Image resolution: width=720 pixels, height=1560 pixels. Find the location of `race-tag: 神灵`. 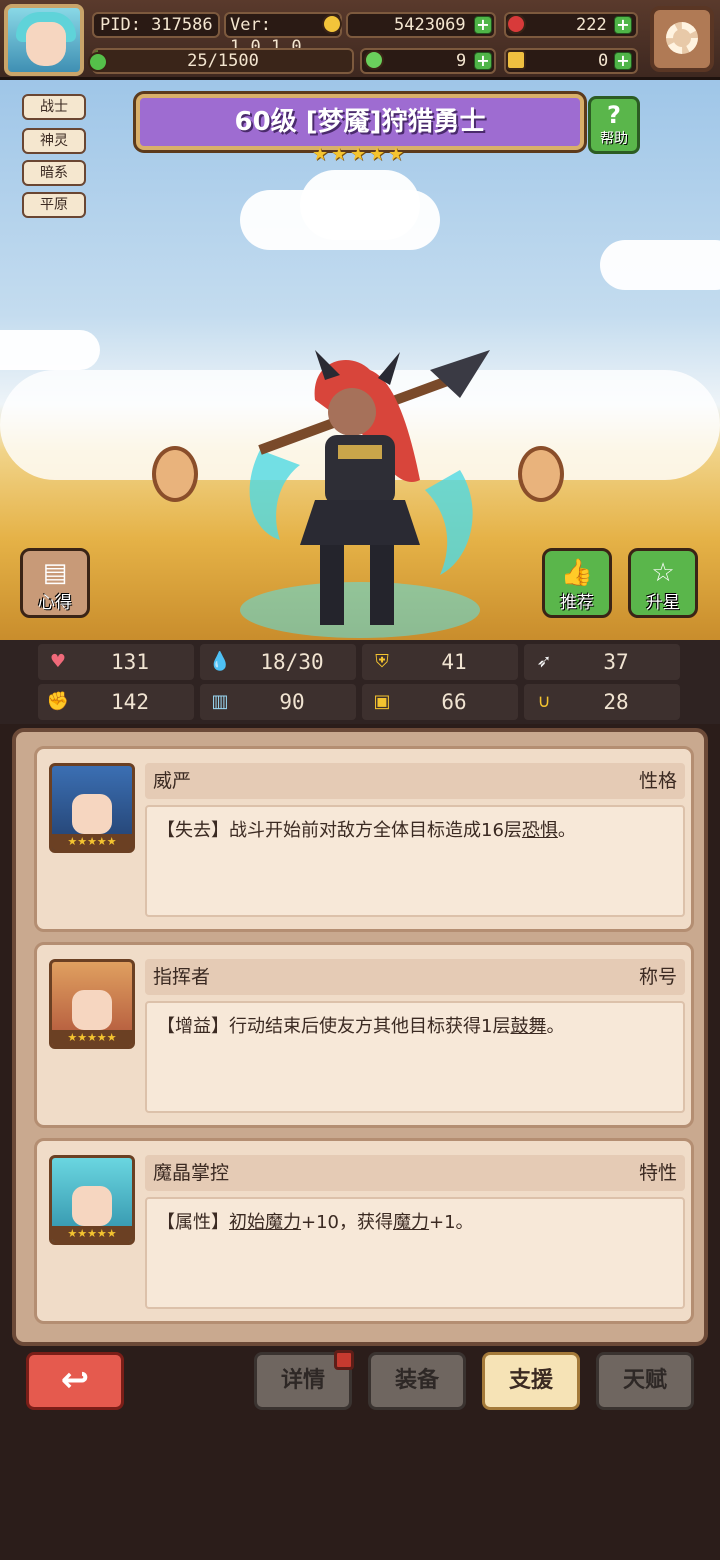

race-tag: 神灵 is located at coordinates (54, 141).